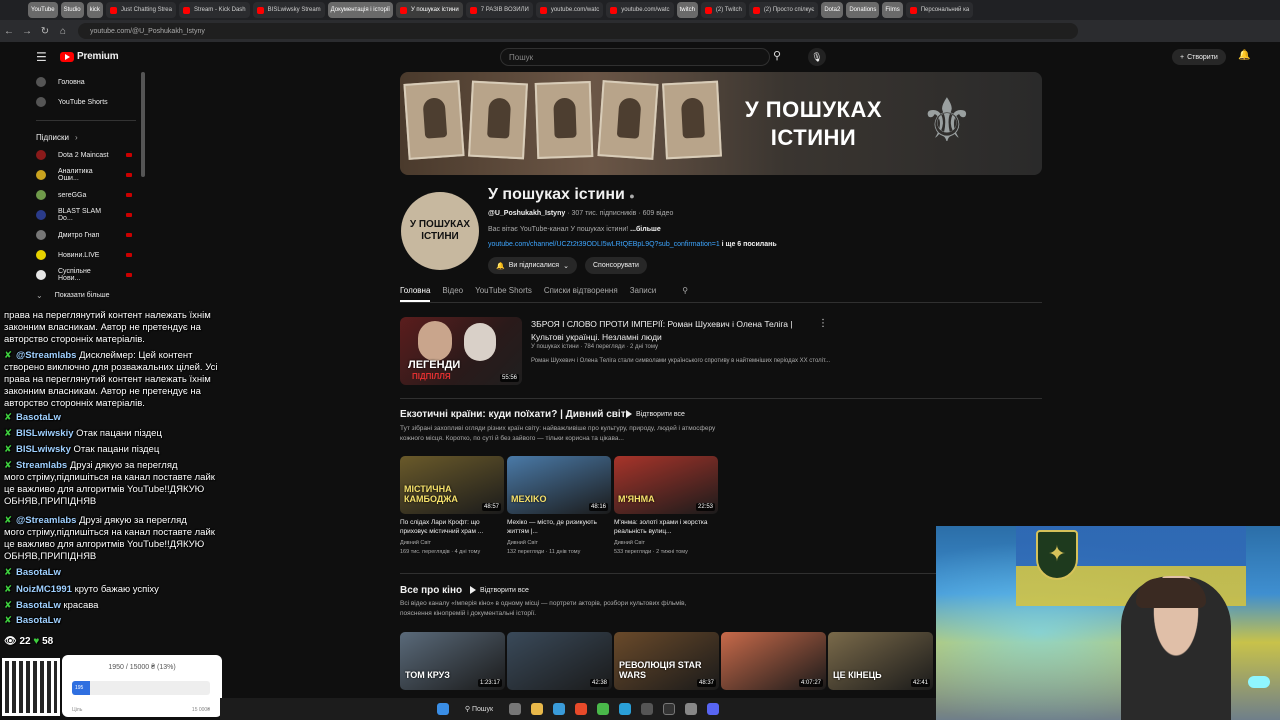  I want to click on more-links-label: і ще 6 посилань, so click(749, 244).